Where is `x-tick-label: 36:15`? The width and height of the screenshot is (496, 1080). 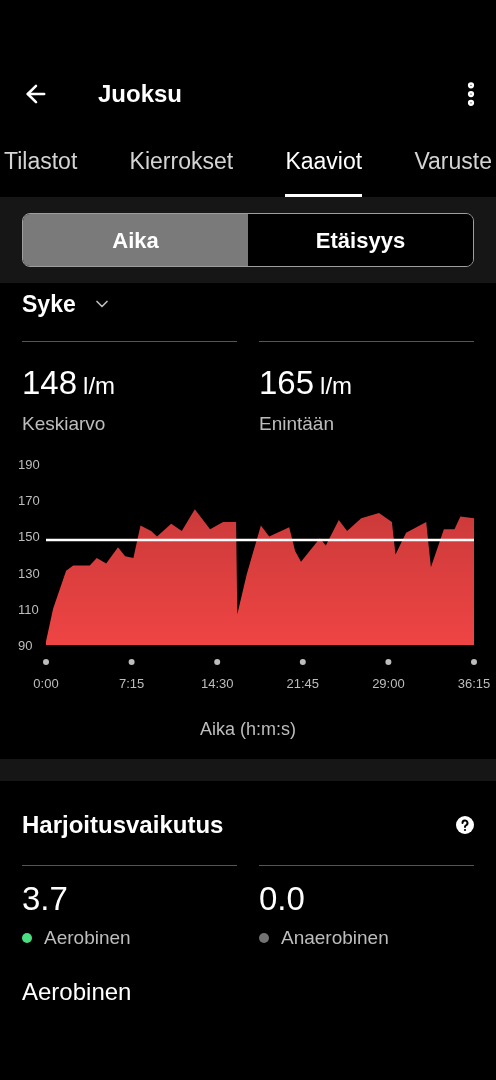
x-tick-label: 36:15 is located at coordinates (474, 683).